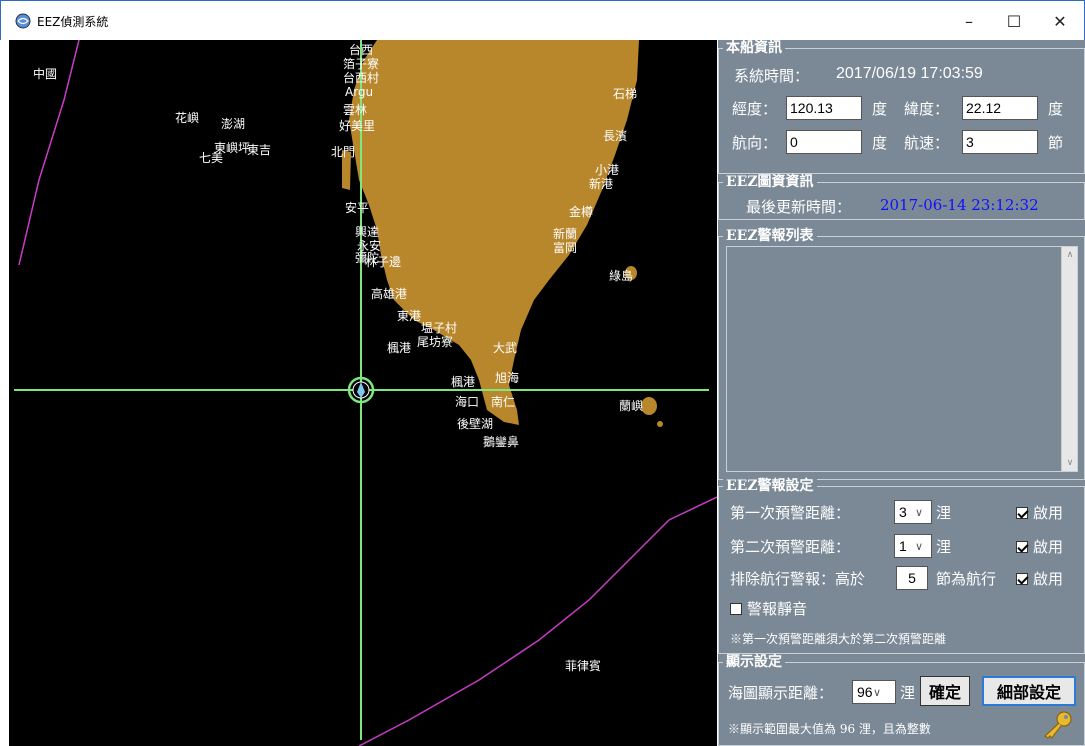 The width and height of the screenshot is (1085, 746). What do you see at coordinates (913, 512) in the screenshot?
I see `first-warning-select: 3 ∨` at bounding box center [913, 512].